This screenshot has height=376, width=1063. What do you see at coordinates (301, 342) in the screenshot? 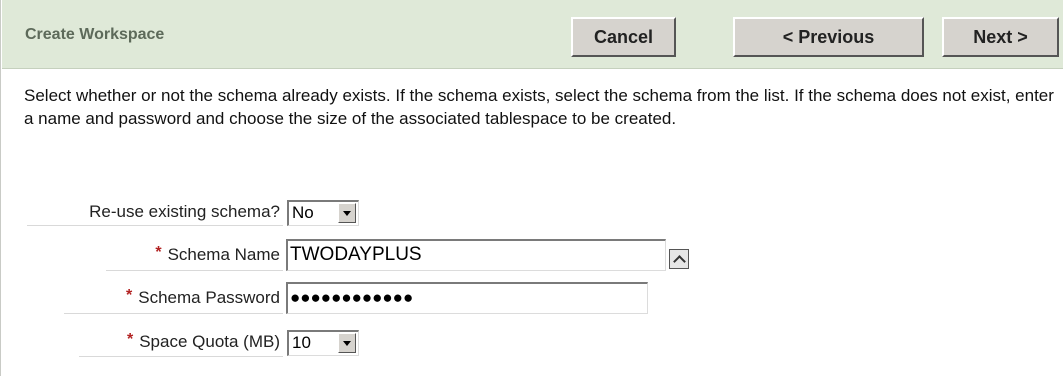
I see `space-quota-value: 10` at bounding box center [301, 342].